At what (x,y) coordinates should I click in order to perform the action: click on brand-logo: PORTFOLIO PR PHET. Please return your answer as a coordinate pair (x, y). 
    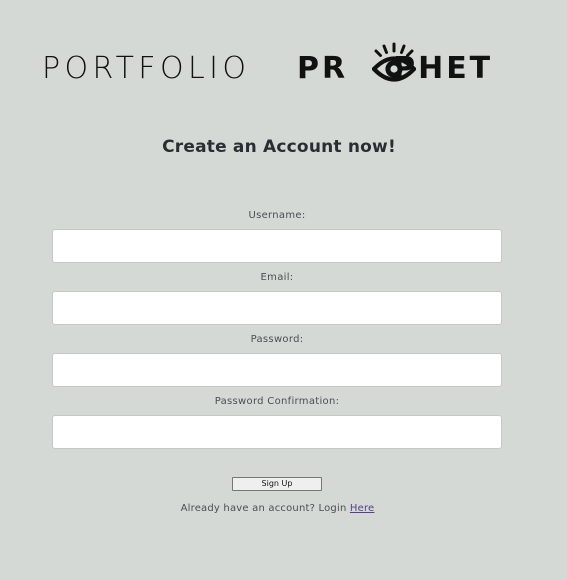
    Looking at the image, I should click on (282, 64).